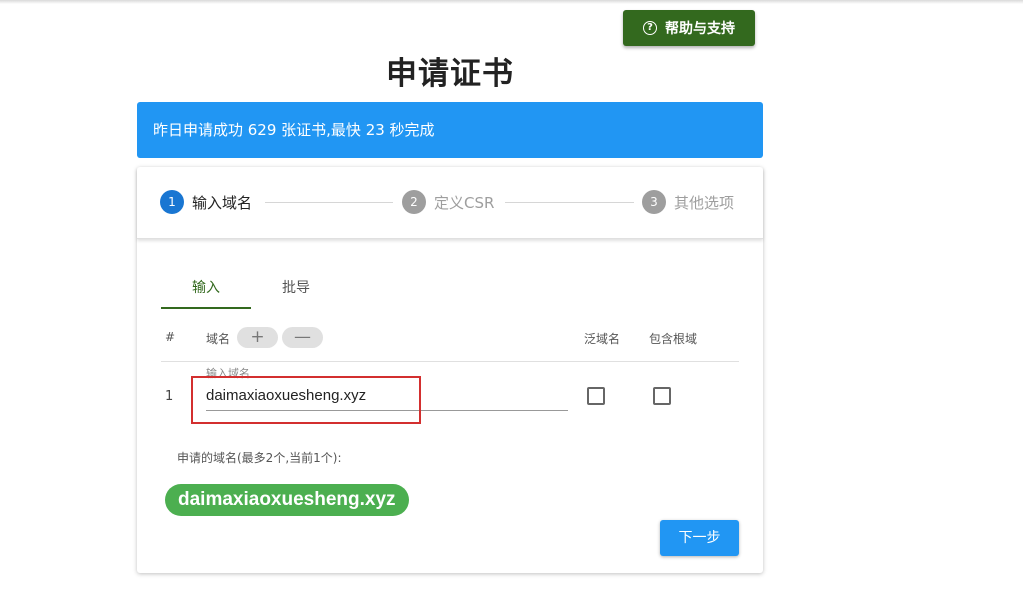 The height and width of the screenshot is (609, 1023). What do you see at coordinates (673, 339) in the screenshot?
I see `column-header-include-root: 包含根域` at bounding box center [673, 339].